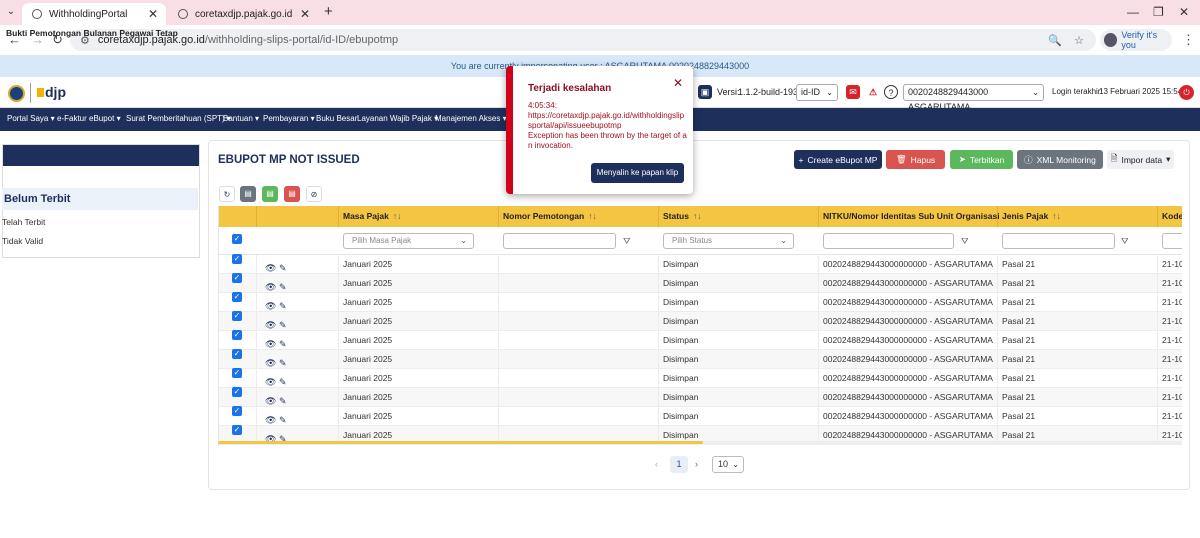 This screenshot has height=538, width=1200. I want to click on browser-tab: coretaxdjp.pajak.go.id ✕, so click(243, 14).